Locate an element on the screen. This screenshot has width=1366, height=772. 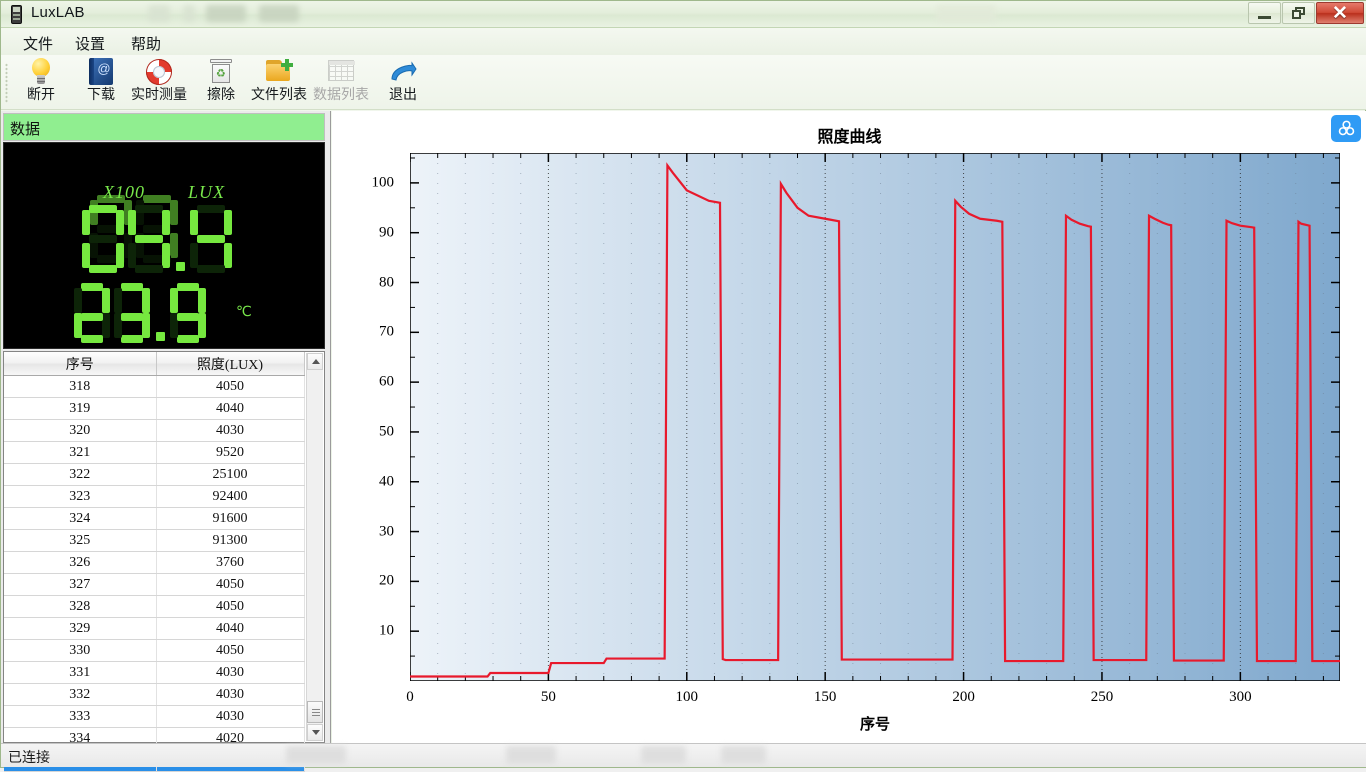
x-tick-label: 0 is located at coordinates (410, 697).